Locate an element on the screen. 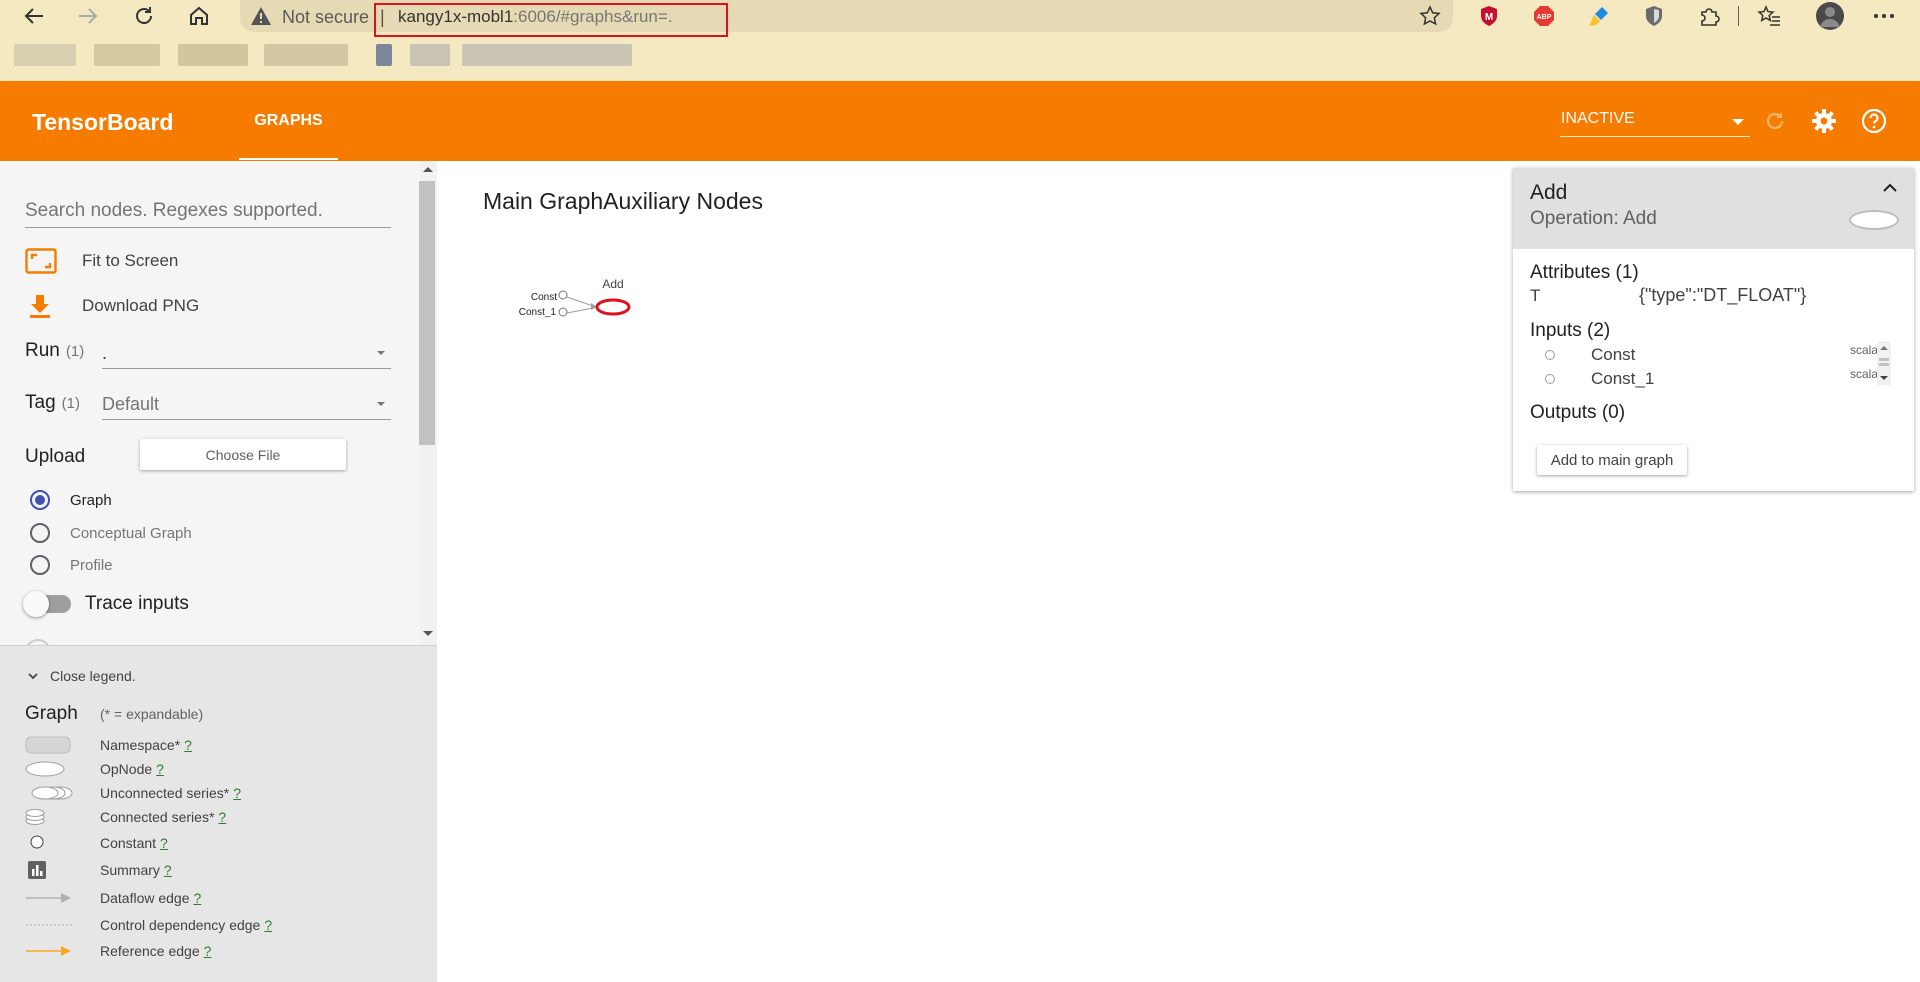  back-button is located at coordinates (34, 16).